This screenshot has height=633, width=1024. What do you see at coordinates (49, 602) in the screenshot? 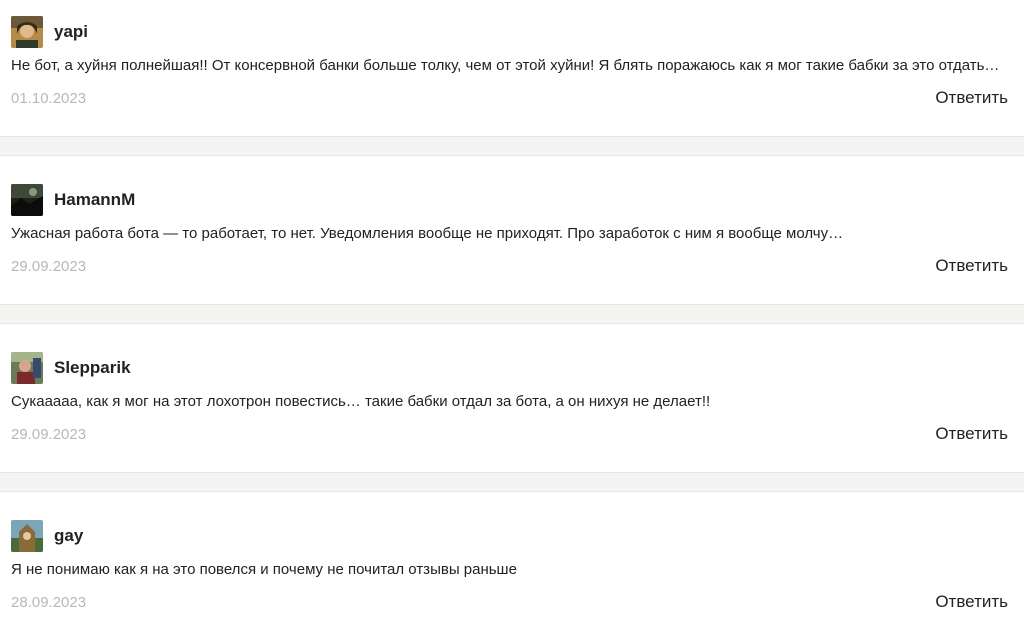
I see `comment-date: 28.09.2023` at bounding box center [49, 602].